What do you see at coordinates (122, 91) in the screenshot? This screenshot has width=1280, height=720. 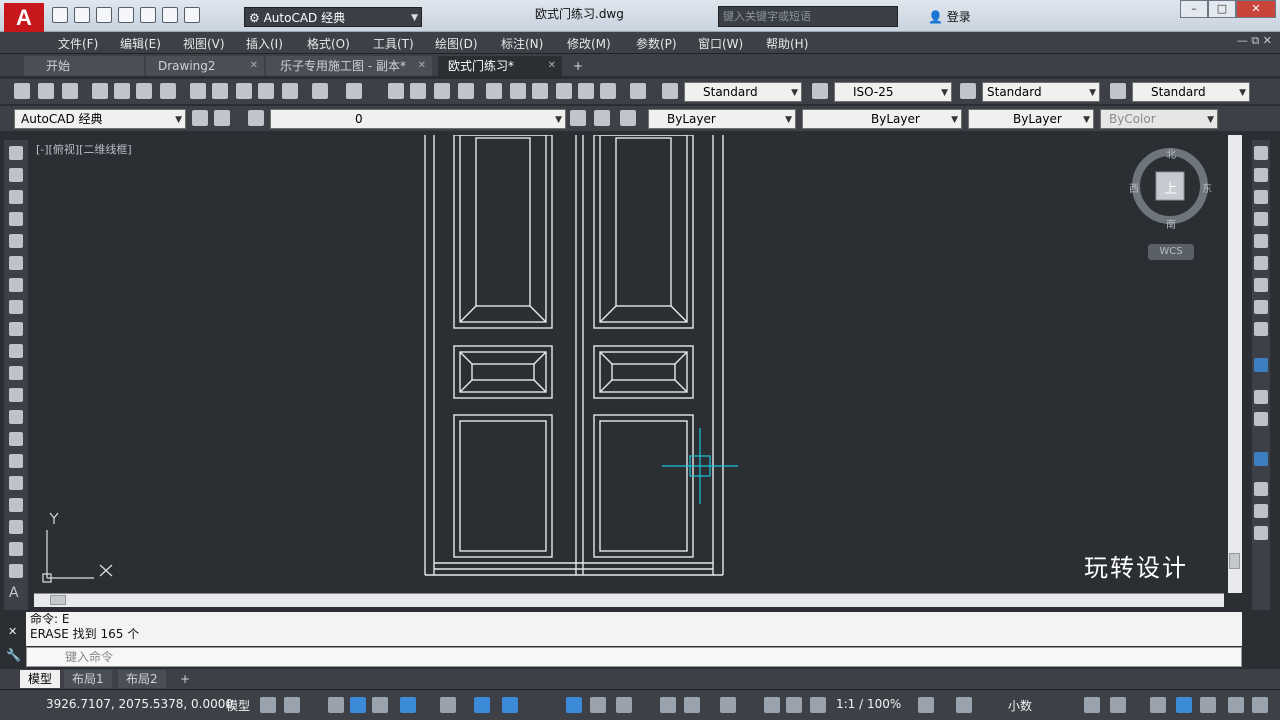 I see `plot-preview-icon` at bounding box center [122, 91].